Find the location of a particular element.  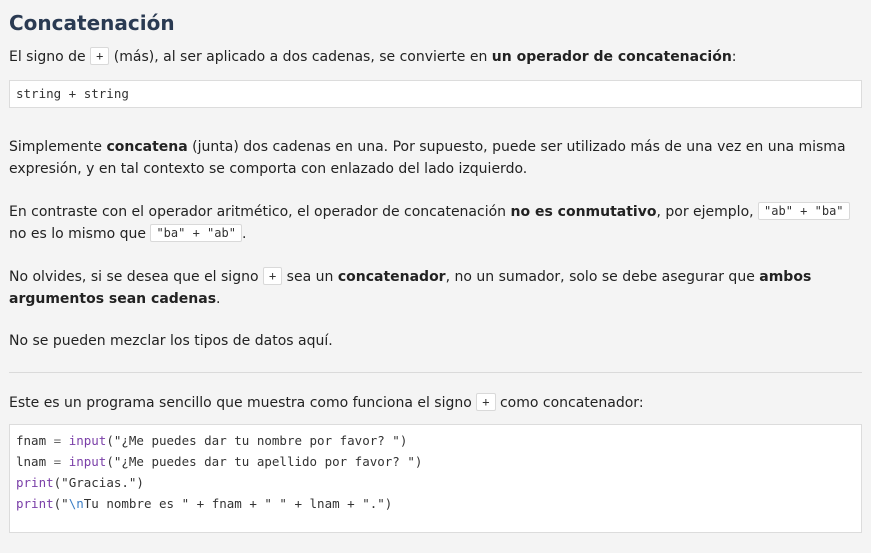

code-str: ("¿Me puedes dar tu nombre por favor? ") is located at coordinates (257, 440).